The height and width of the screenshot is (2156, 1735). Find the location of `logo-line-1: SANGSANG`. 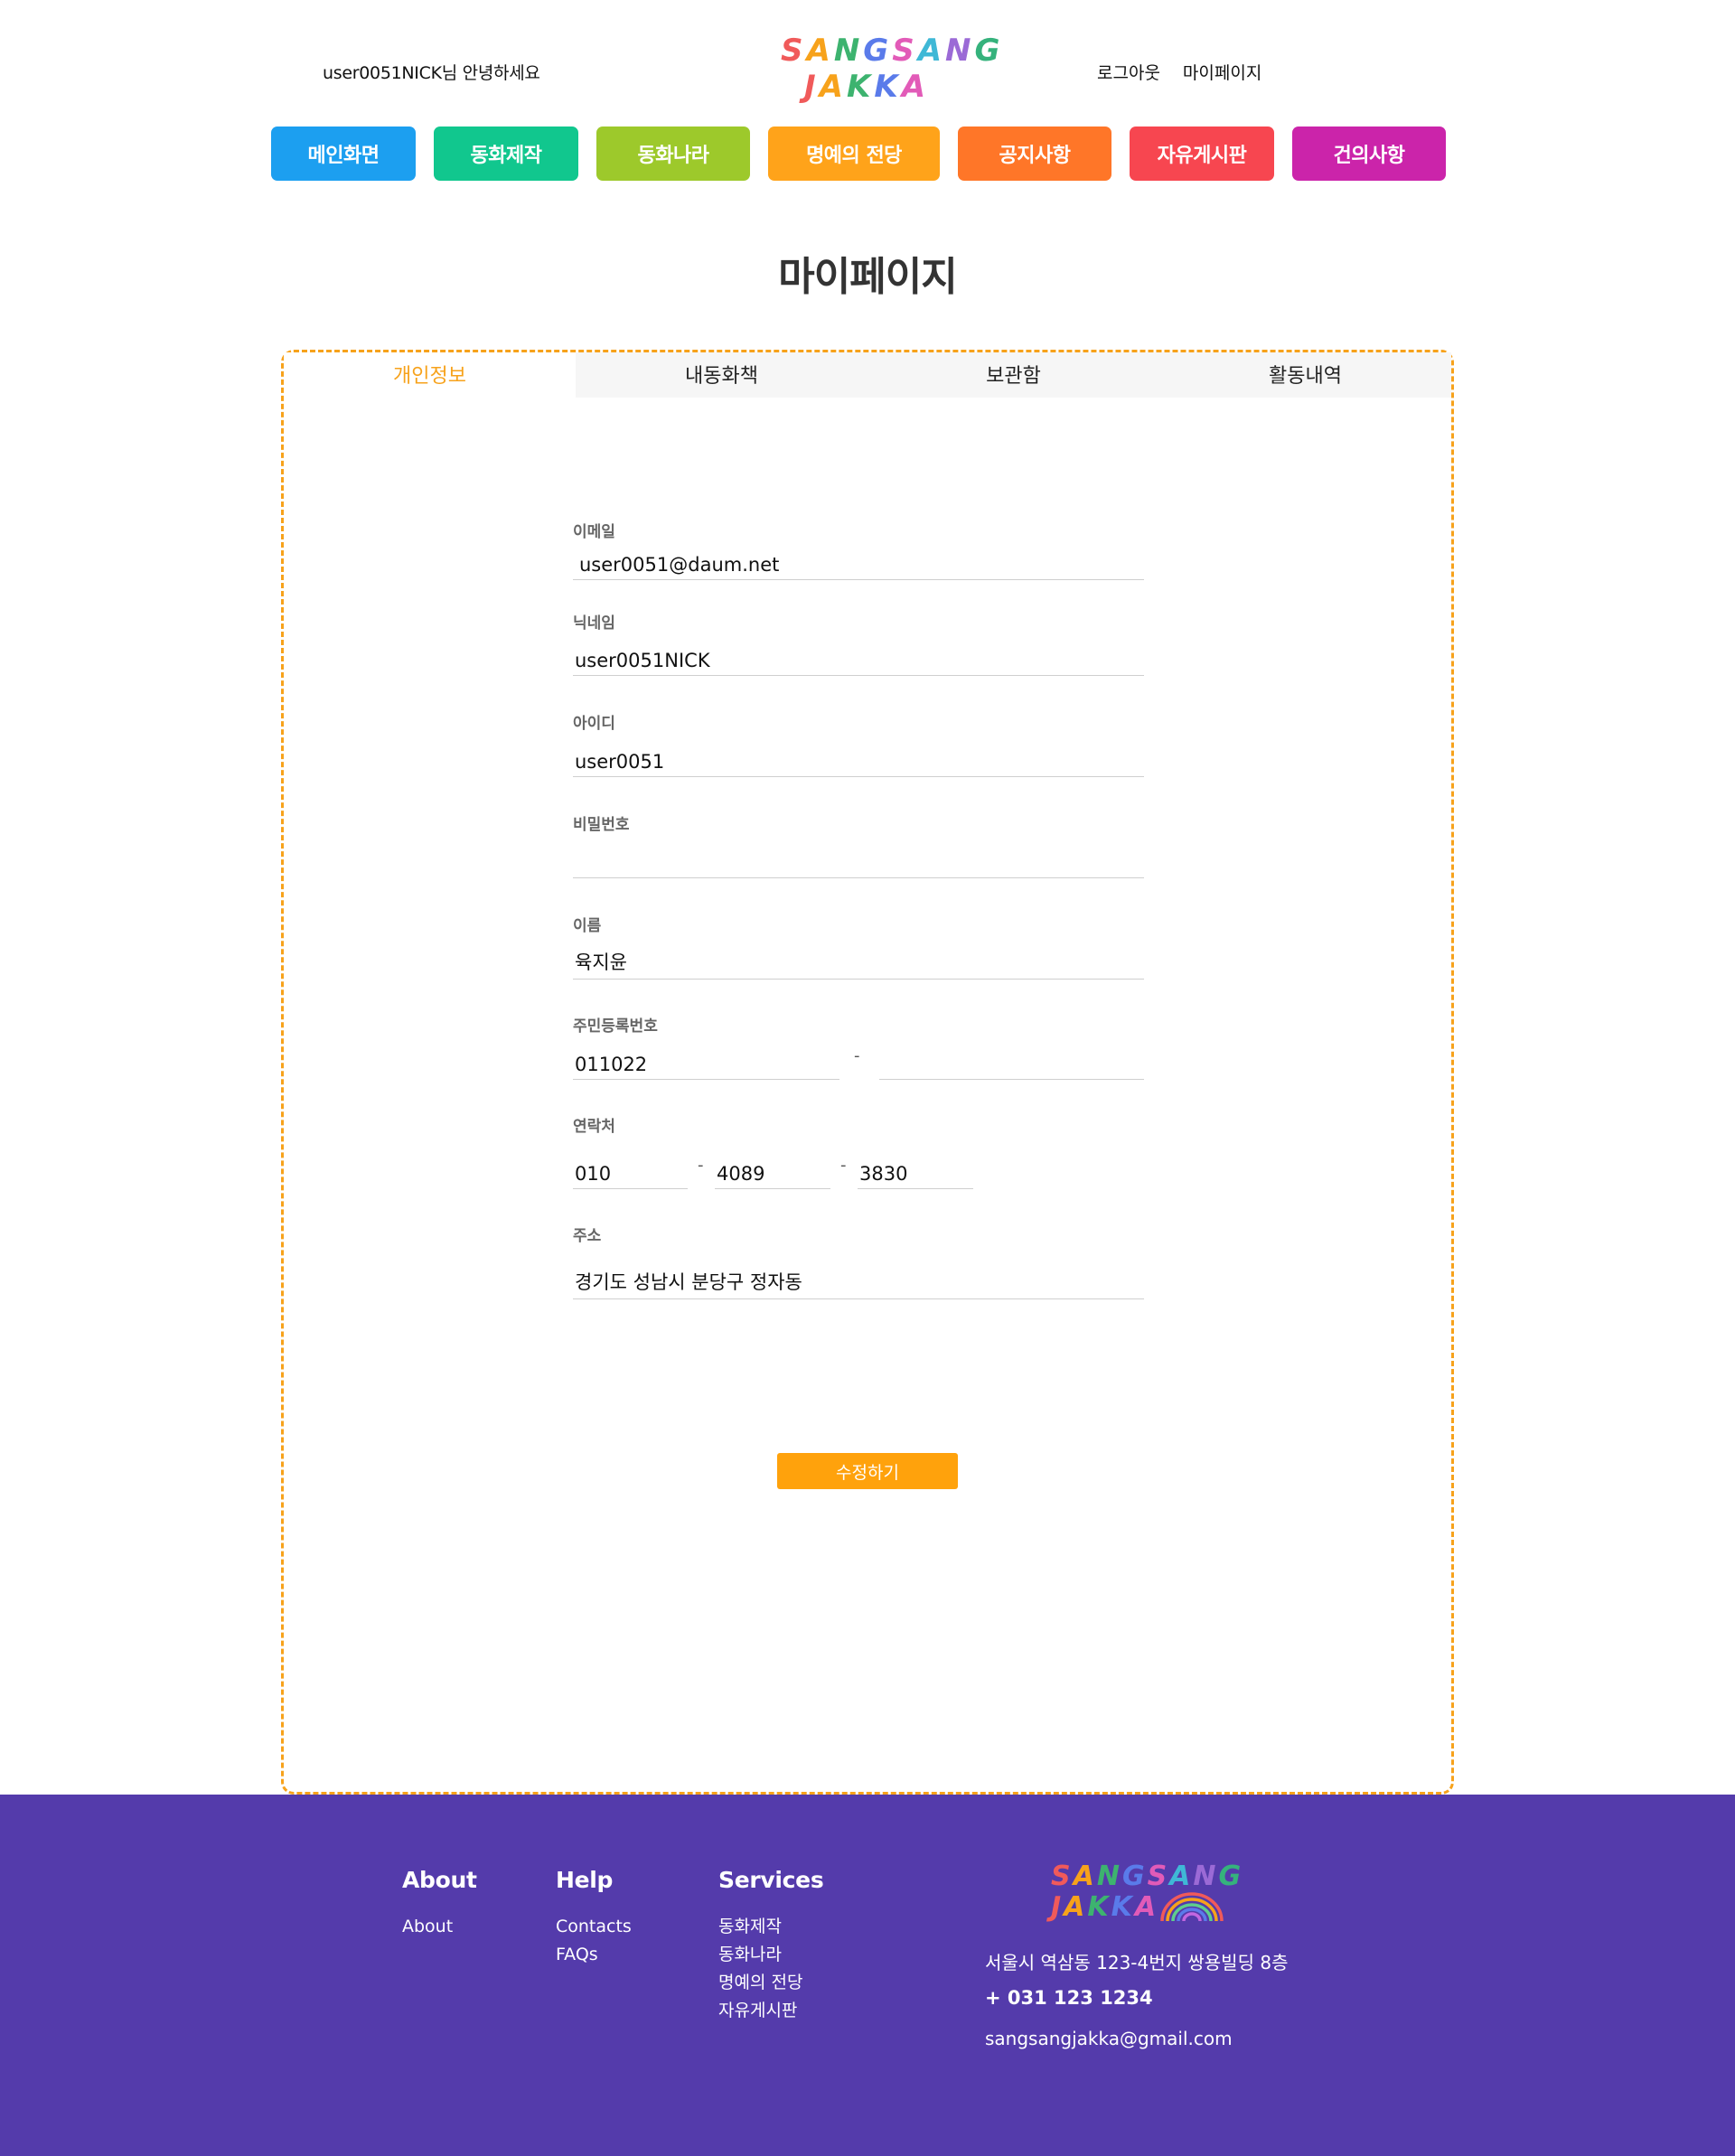

logo-line-1: SANGSANG is located at coordinates (890, 51).